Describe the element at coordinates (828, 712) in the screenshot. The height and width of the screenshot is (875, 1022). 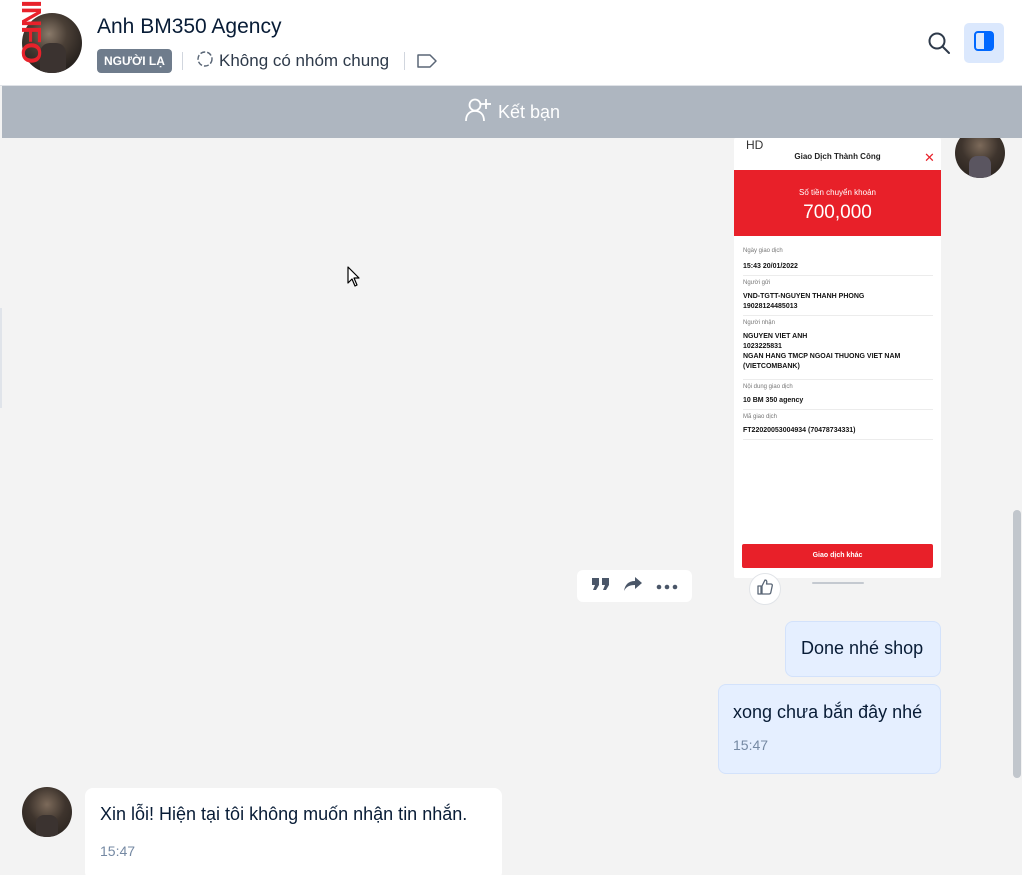
I see `message-text: xong chưa bắn đây nhé` at that location.